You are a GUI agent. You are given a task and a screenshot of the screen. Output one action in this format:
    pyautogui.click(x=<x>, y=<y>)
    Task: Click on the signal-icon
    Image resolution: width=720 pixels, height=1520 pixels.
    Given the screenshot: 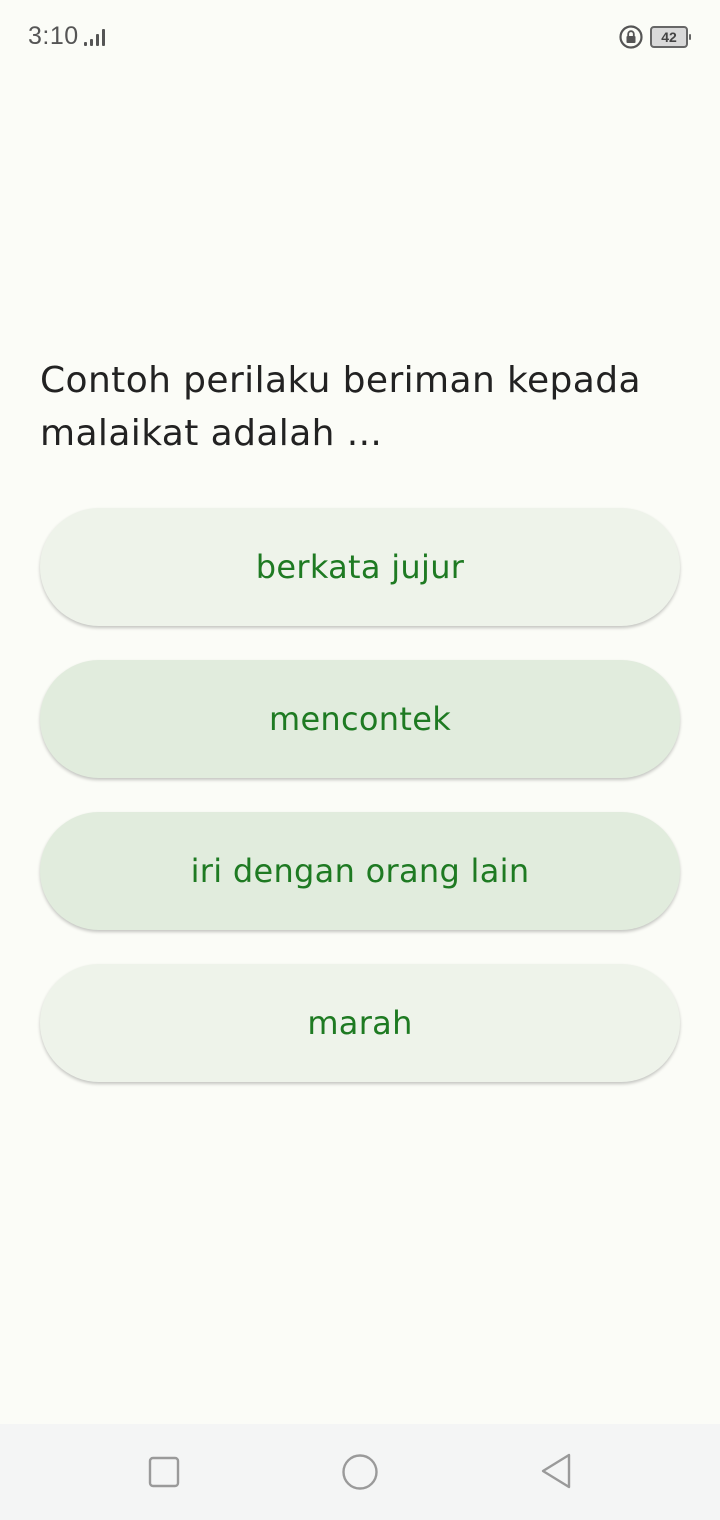 What is the action you would take?
    pyautogui.click(x=94, y=37)
    